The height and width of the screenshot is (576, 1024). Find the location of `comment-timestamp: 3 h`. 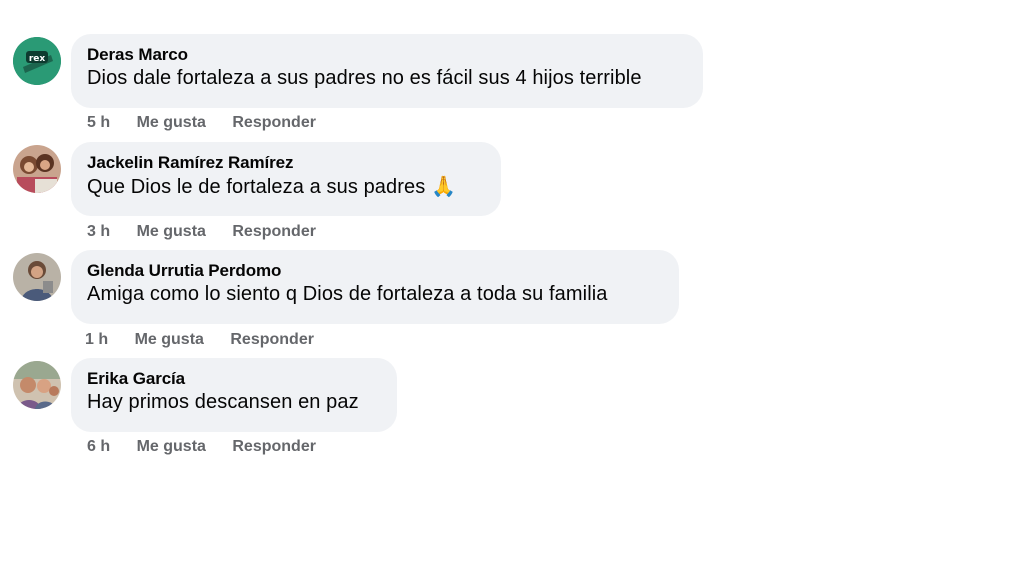

comment-timestamp: 3 h is located at coordinates (98, 232).